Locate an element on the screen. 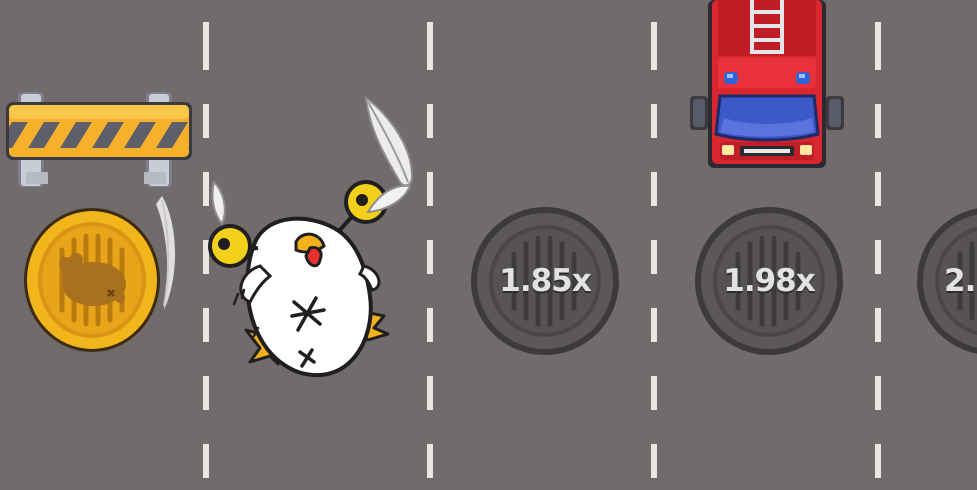 The image size is (977, 490). manhole-multiplier-2: 1.98x is located at coordinates (769, 281).